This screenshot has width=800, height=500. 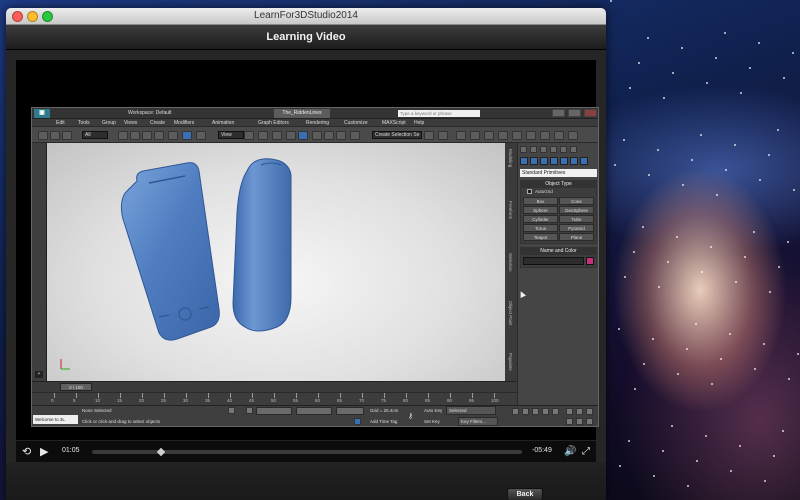 I want to click on page-header: Learning Video, so click(x=306, y=37).